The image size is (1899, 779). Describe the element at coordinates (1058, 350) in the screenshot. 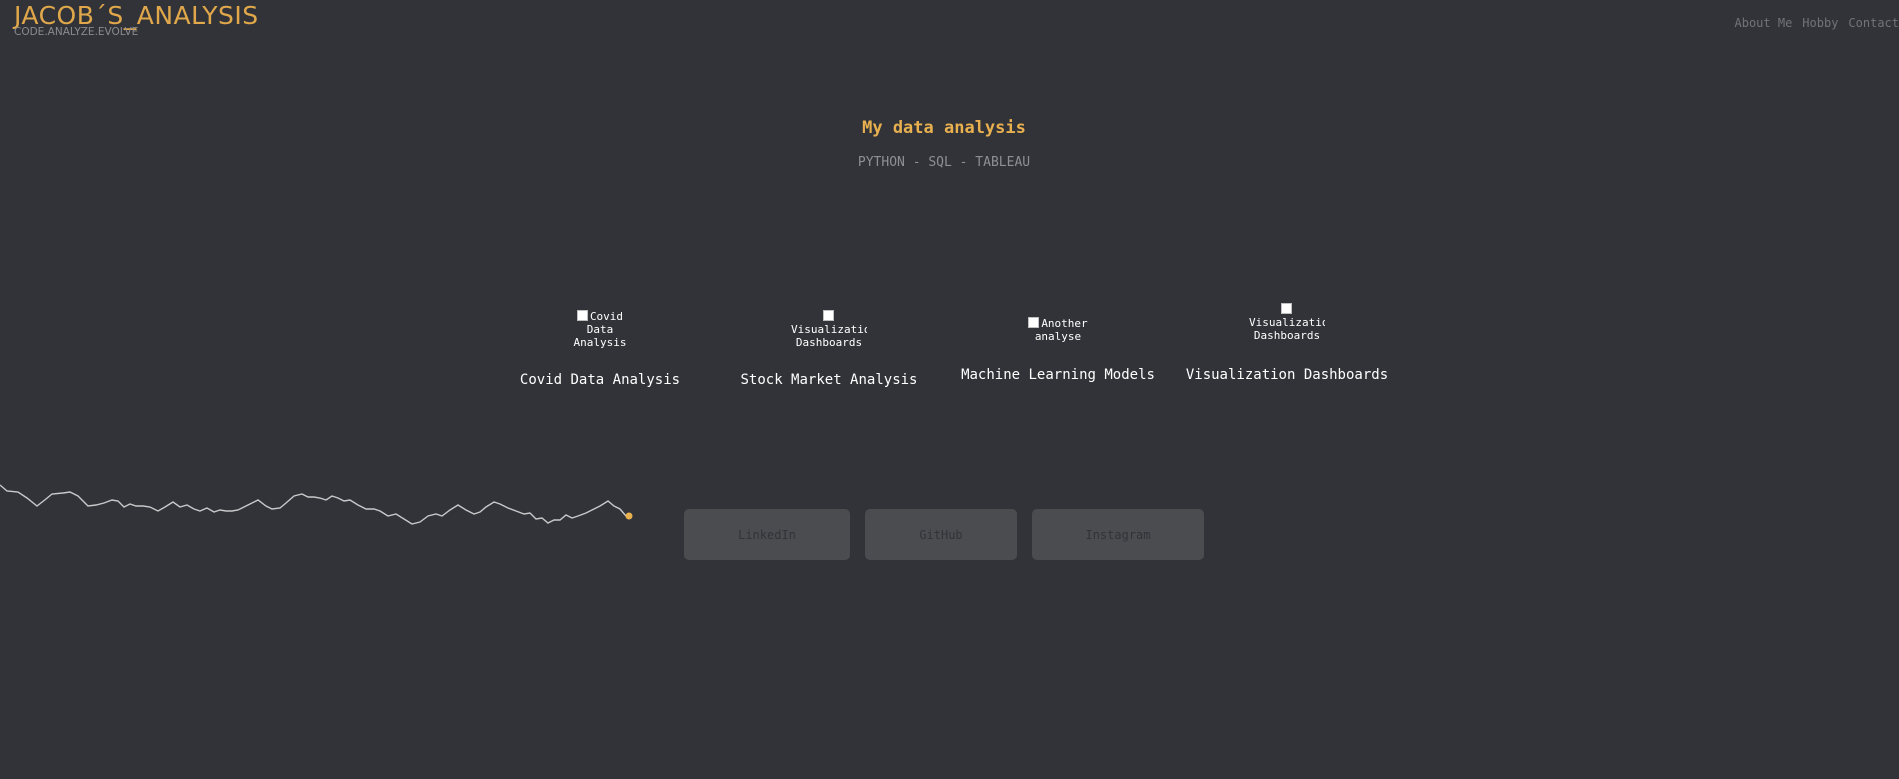

I see `project-card-machine-learning: Another analyse Machine Learning Models` at that location.